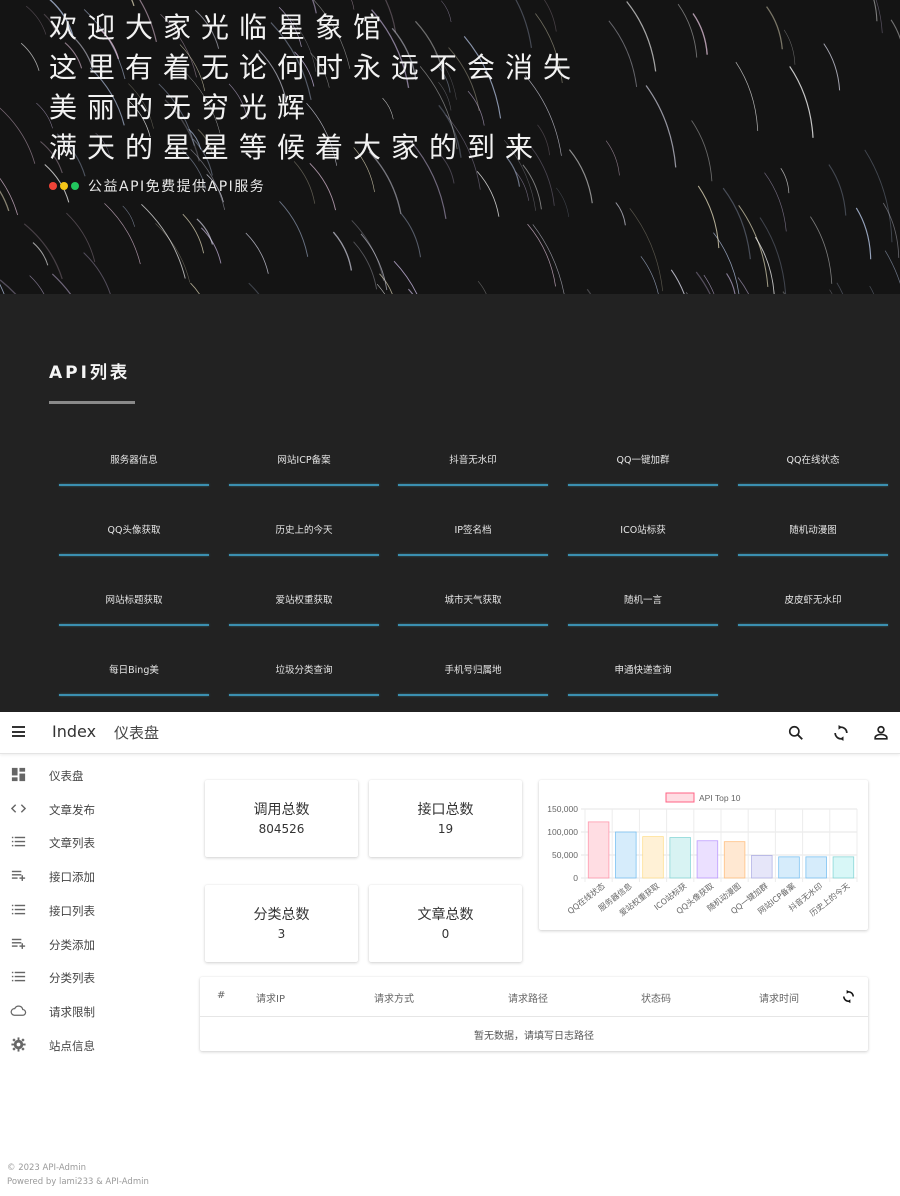 The image size is (900, 1196). I want to click on sidebar-item: 分类列表, so click(95, 977).